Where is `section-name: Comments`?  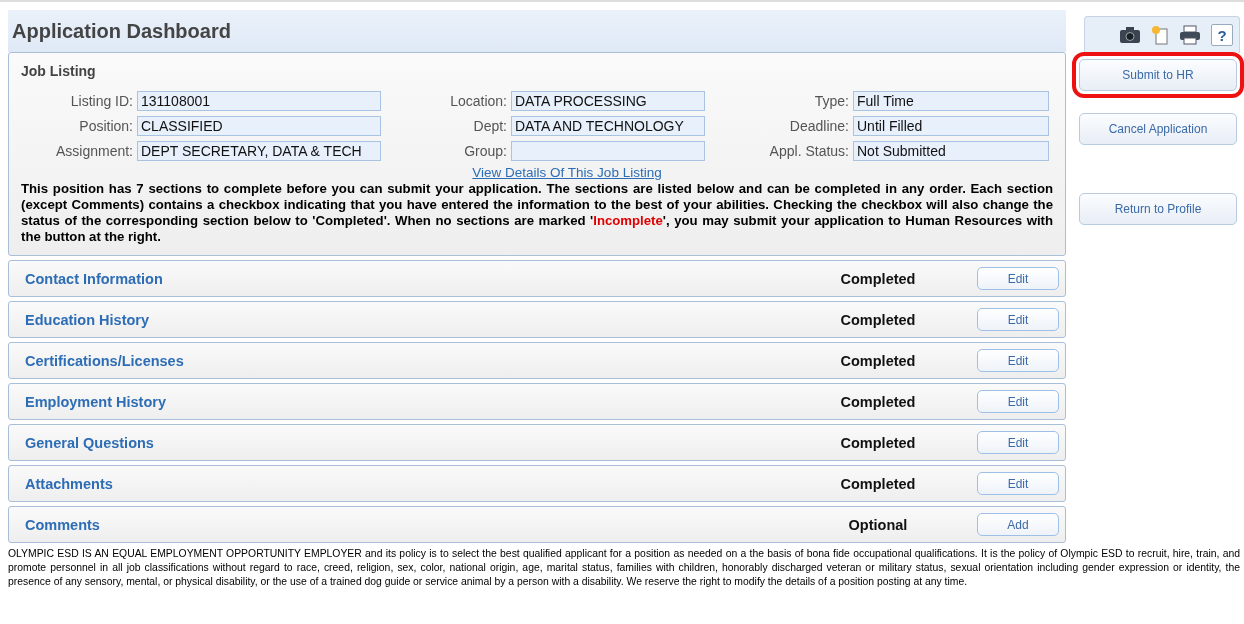 section-name: Comments is located at coordinates (63, 524).